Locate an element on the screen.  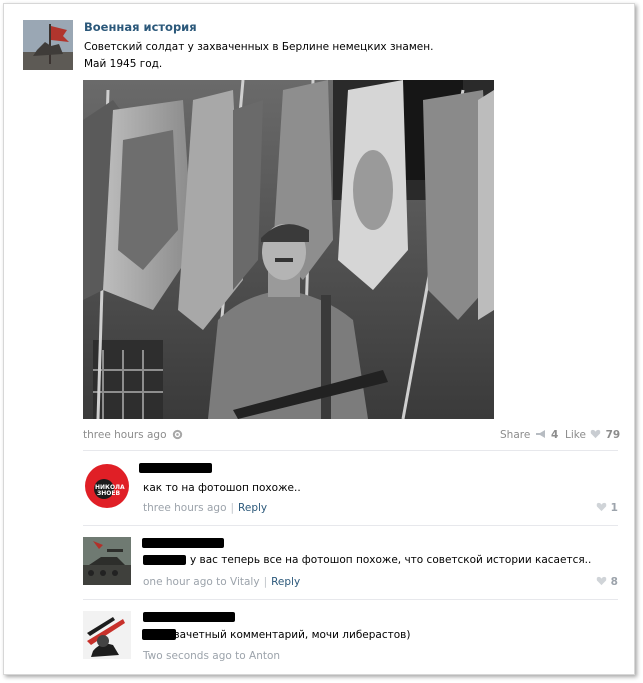
svg-text: ЗНОЕВ is located at coordinates (108, 493).